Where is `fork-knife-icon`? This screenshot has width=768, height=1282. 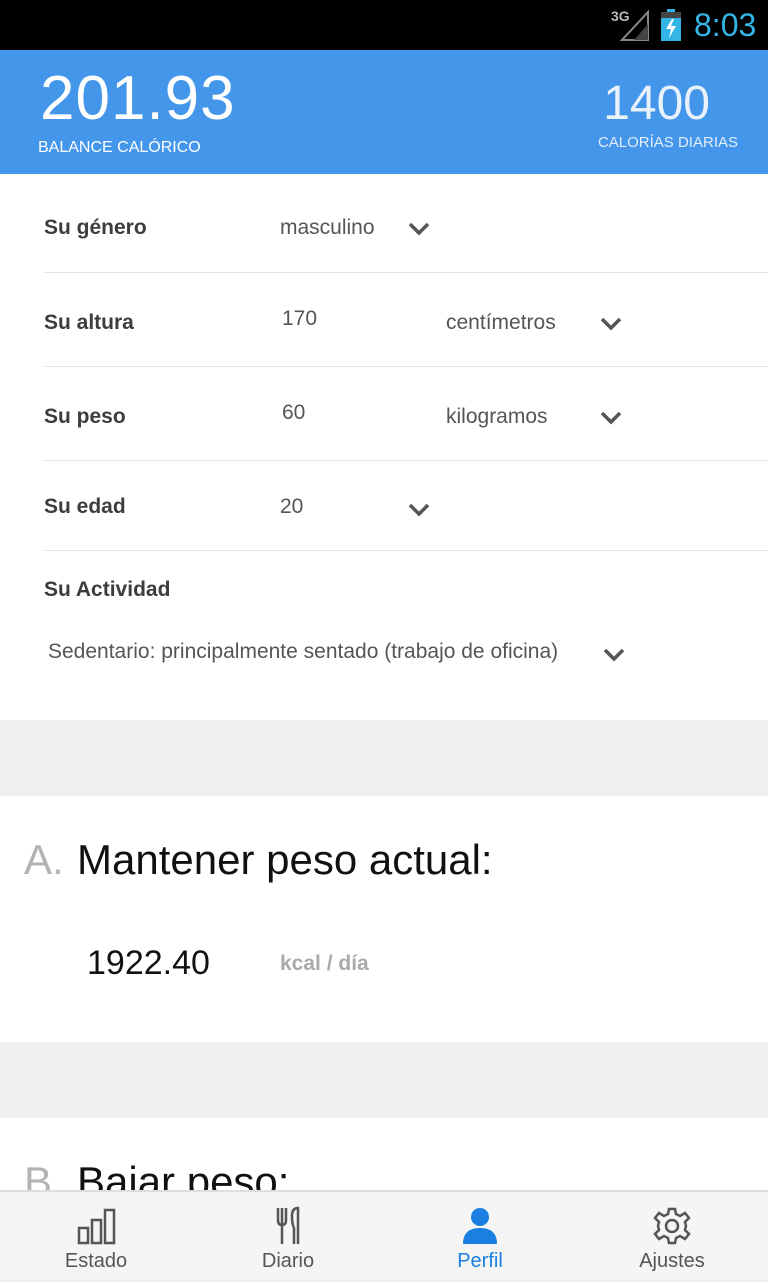 fork-knife-icon is located at coordinates (288, 1225).